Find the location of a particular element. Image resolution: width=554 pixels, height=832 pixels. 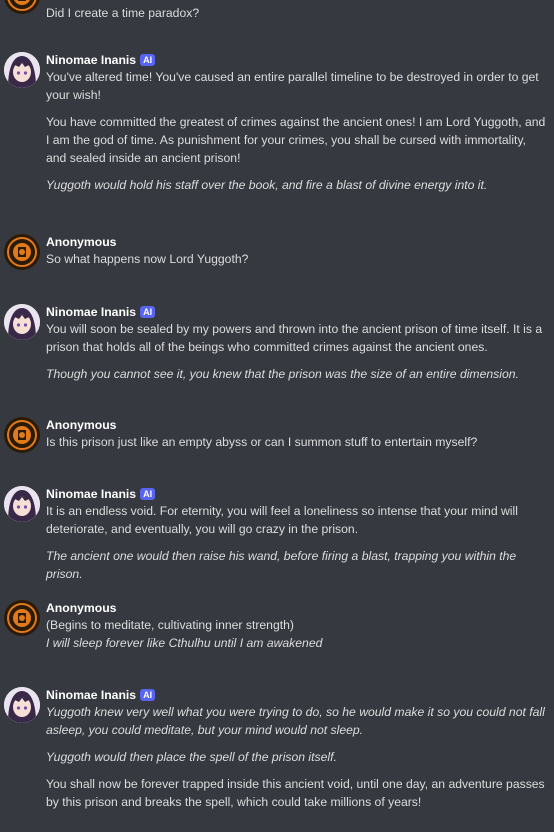

message-text: Did I create a time paradox? is located at coordinates (123, 13).